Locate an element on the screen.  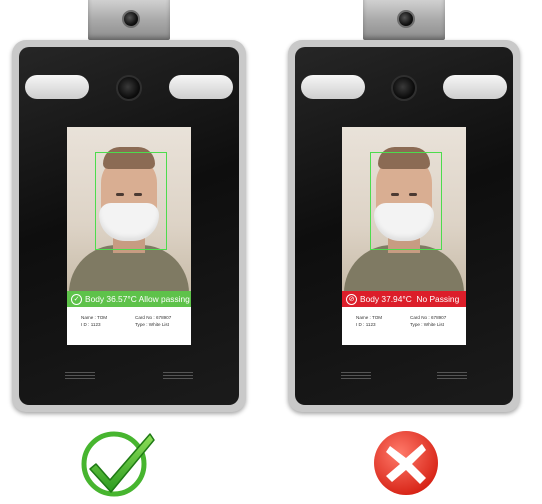
red-cross-icon is located at coordinates (406, 463).